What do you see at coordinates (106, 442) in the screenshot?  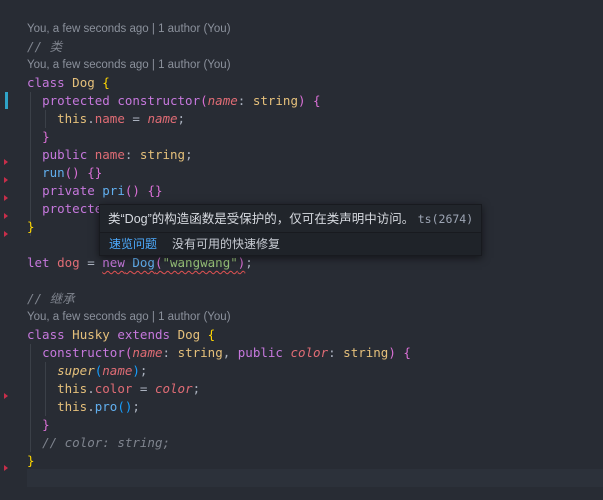 I see `code-line: // color: string;` at bounding box center [106, 442].